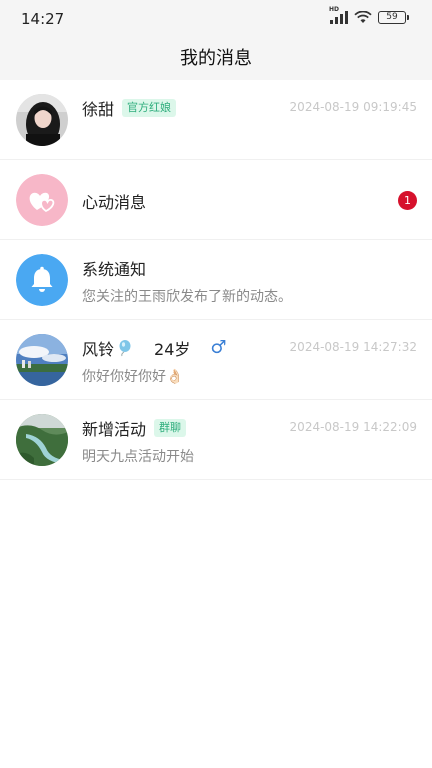 This screenshot has height=768, width=432. I want to click on message-time: 2024-08-19 09:19:45, so click(353, 107).